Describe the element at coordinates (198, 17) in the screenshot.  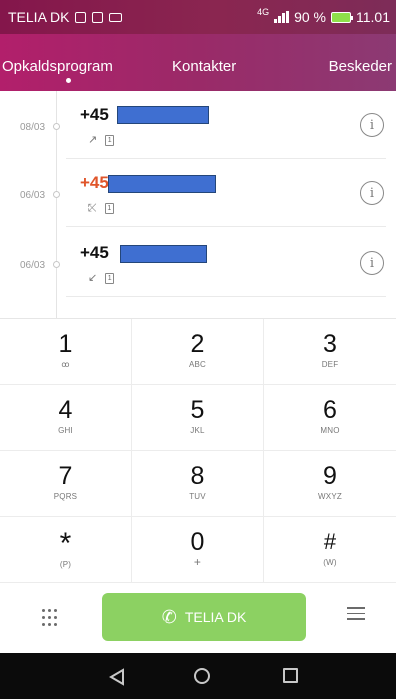
I see `status-bar: TELIA DK 4G 90 % 11.01` at that location.